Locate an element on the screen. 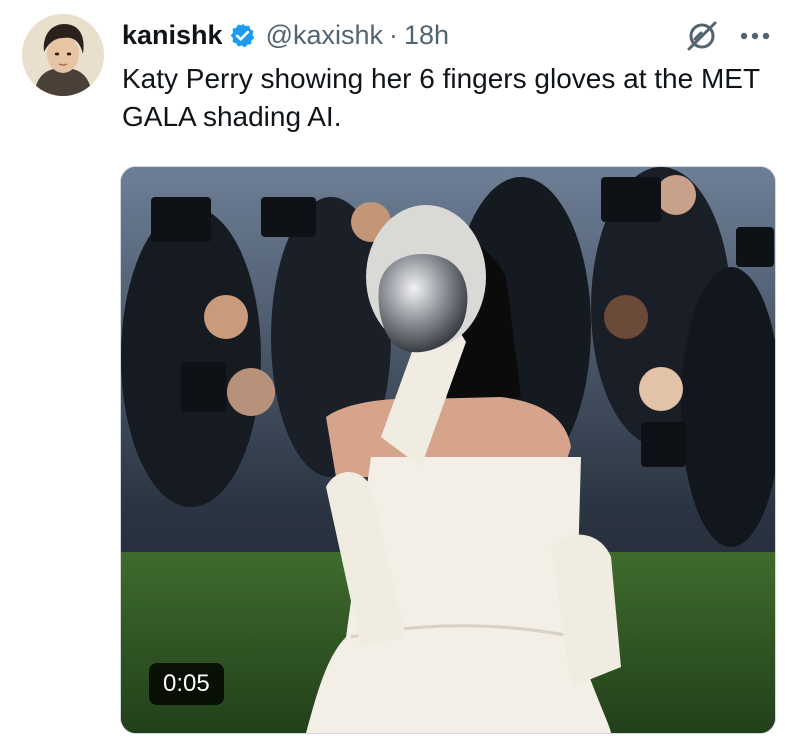 This screenshot has width=800, height=751. timestamp: 18h is located at coordinates (426, 35).